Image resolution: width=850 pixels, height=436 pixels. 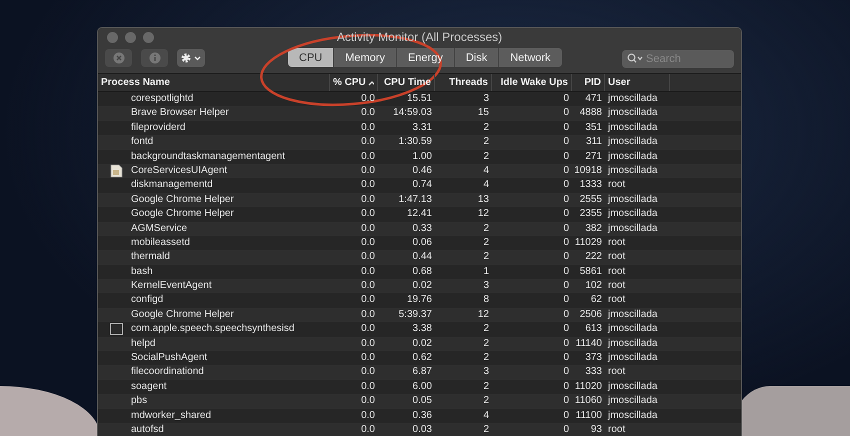 What do you see at coordinates (162, 99) in the screenshot?
I see `process-name: corespotlightd` at bounding box center [162, 99].